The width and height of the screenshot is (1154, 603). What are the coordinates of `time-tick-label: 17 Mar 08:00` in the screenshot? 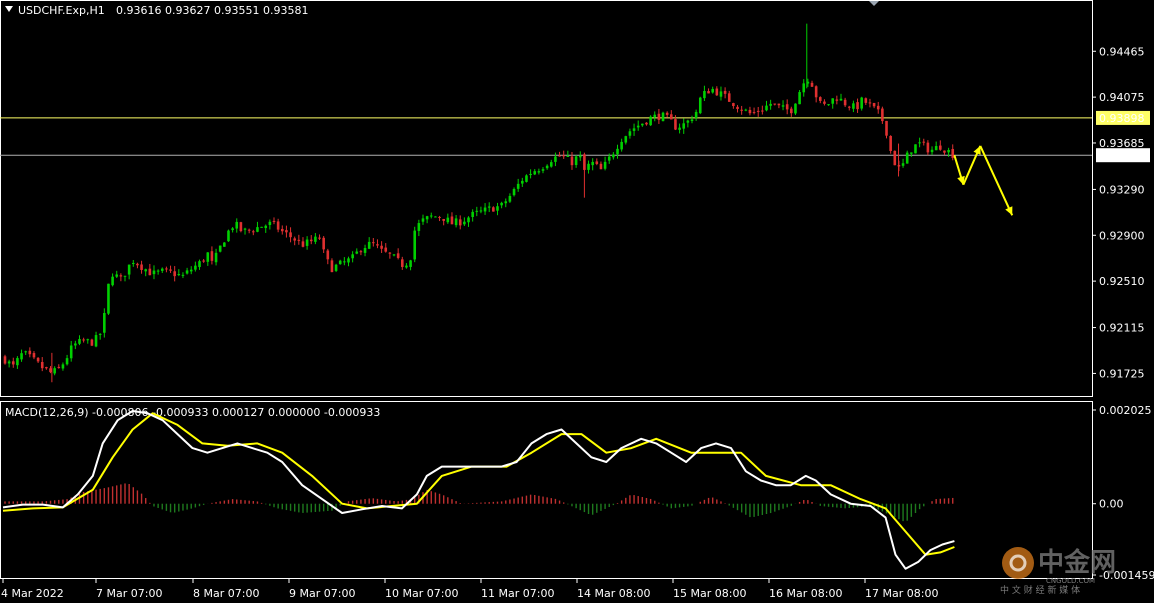 It's located at (901, 593).